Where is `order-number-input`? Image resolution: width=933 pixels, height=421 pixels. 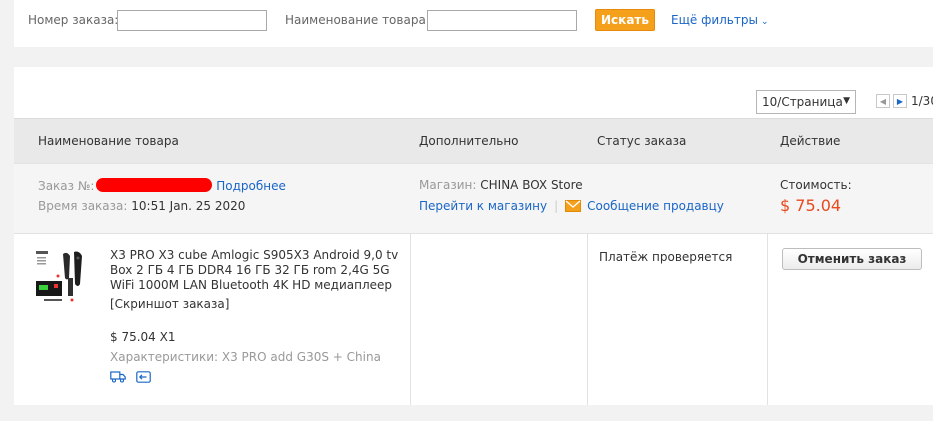 order-number-input is located at coordinates (192, 20).